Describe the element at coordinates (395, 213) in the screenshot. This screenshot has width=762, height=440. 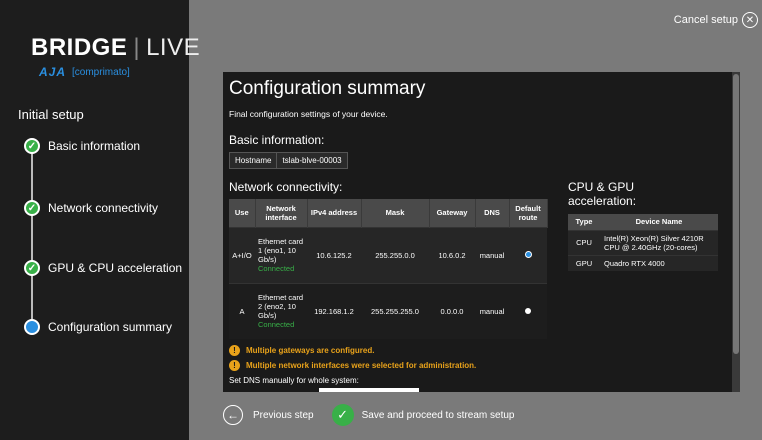
I see `column-header: Mask` at that location.